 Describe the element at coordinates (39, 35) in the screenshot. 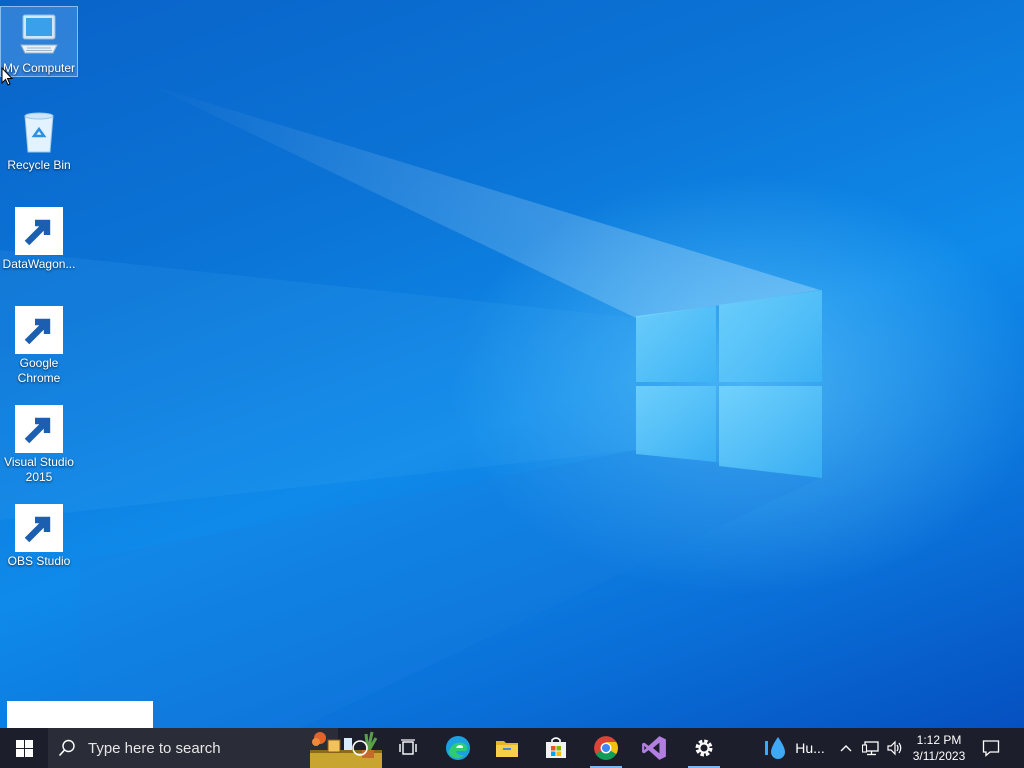

I see `monitor-icon` at that location.